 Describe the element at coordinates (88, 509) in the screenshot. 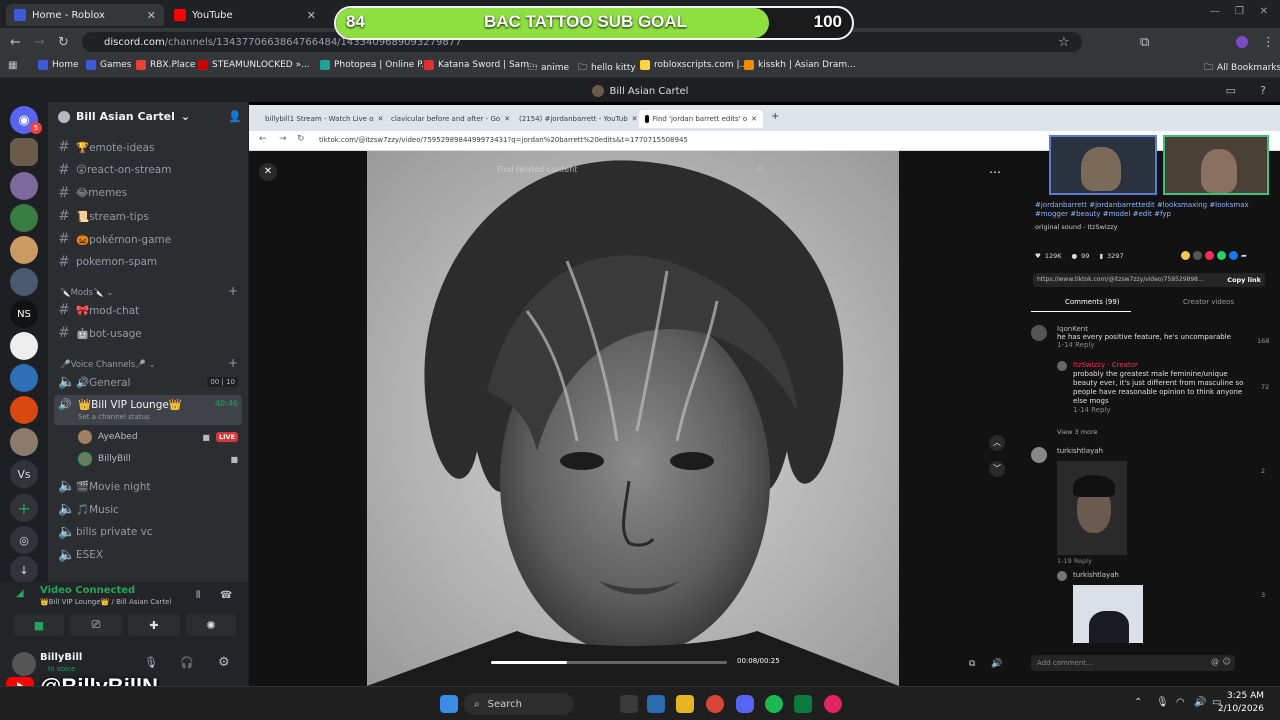

I see `voice-channel-music: 🔈 🎵Music` at that location.